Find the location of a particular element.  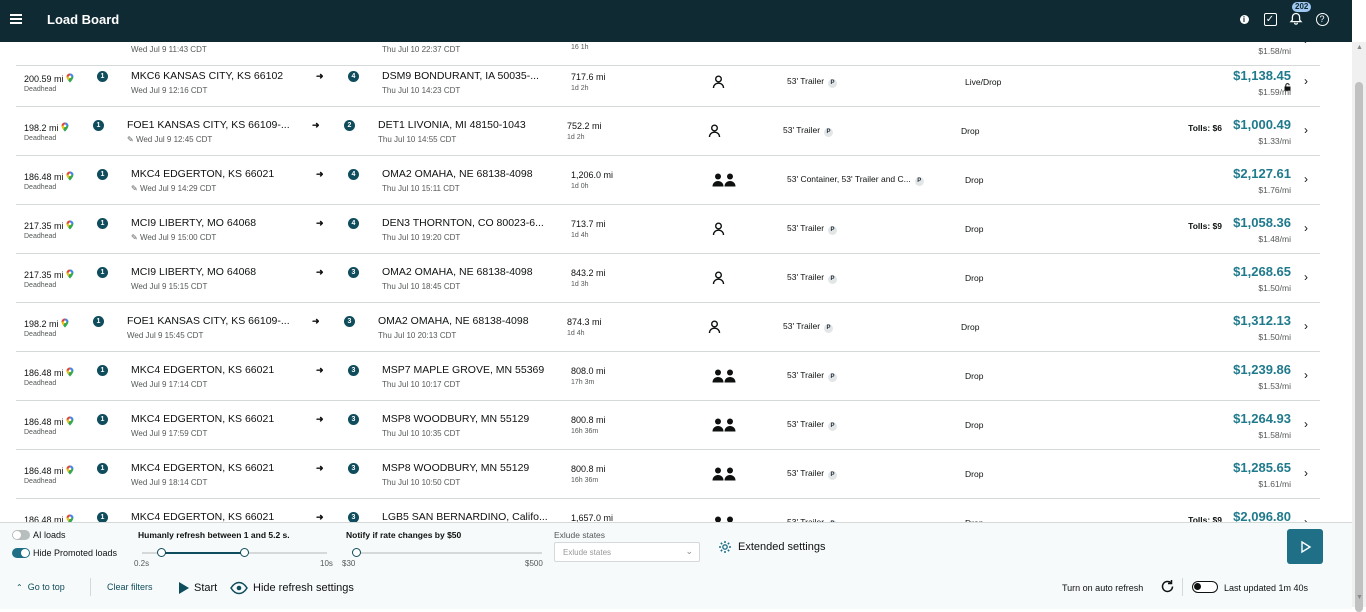

help-icon: ? is located at coordinates (1322, 19).